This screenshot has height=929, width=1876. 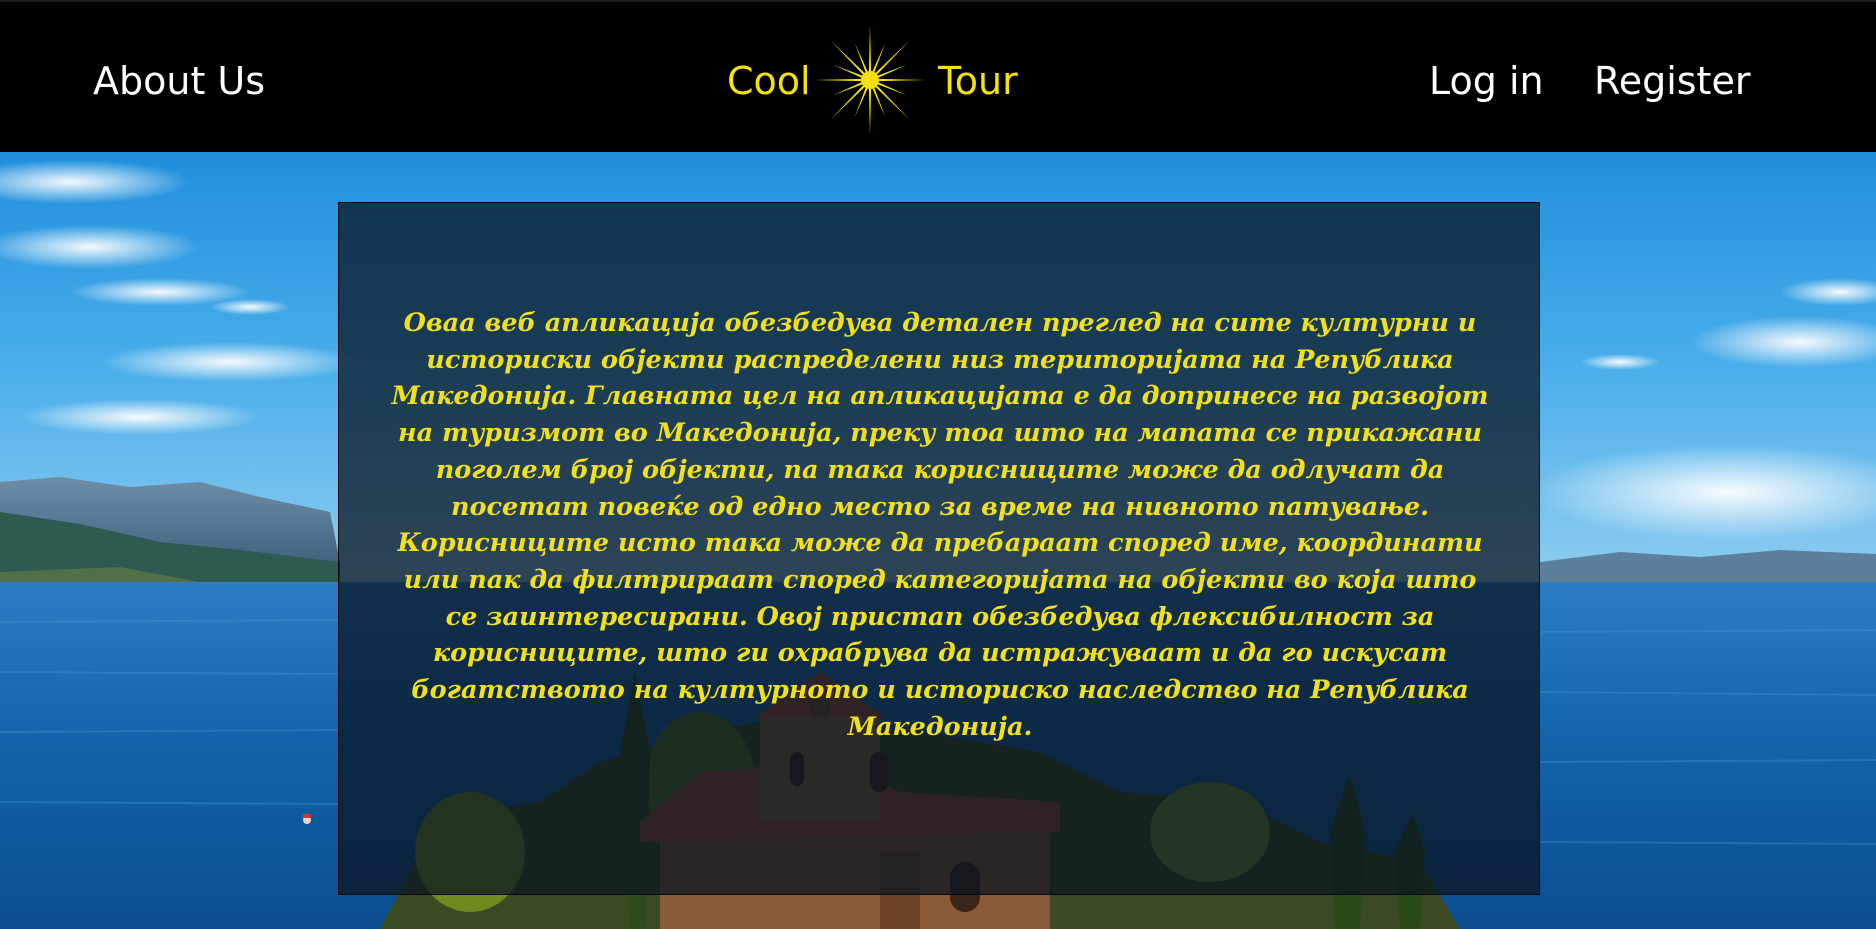 What do you see at coordinates (1672, 81) in the screenshot?
I see `register-link: Register` at bounding box center [1672, 81].